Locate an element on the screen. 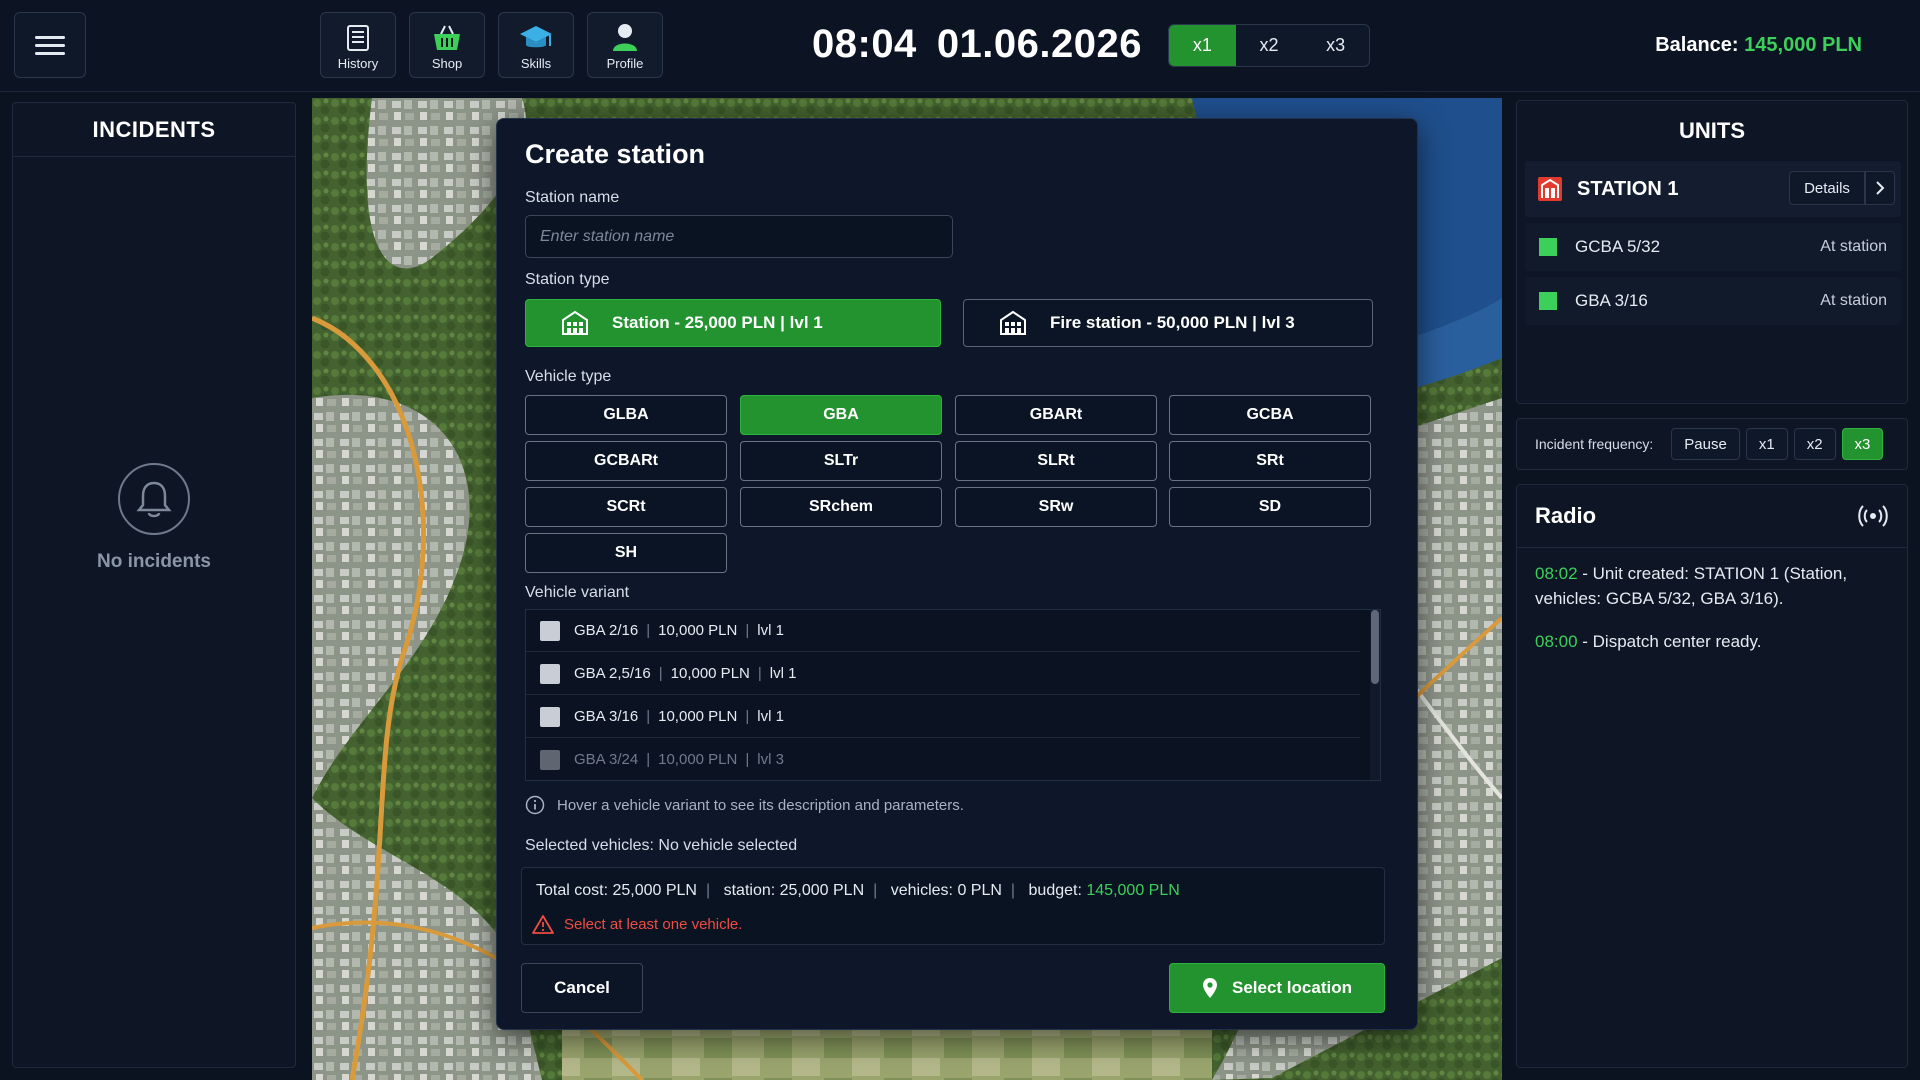 The image size is (1920, 1080). incidents-title: INCIDENTS is located at coordinates (154, 130).